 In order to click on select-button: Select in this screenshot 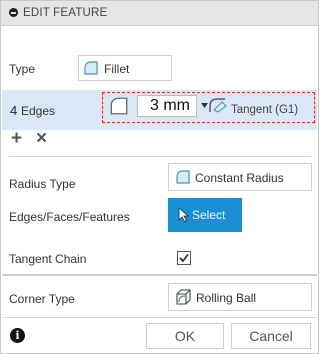, I will do `click(205, 215)`.